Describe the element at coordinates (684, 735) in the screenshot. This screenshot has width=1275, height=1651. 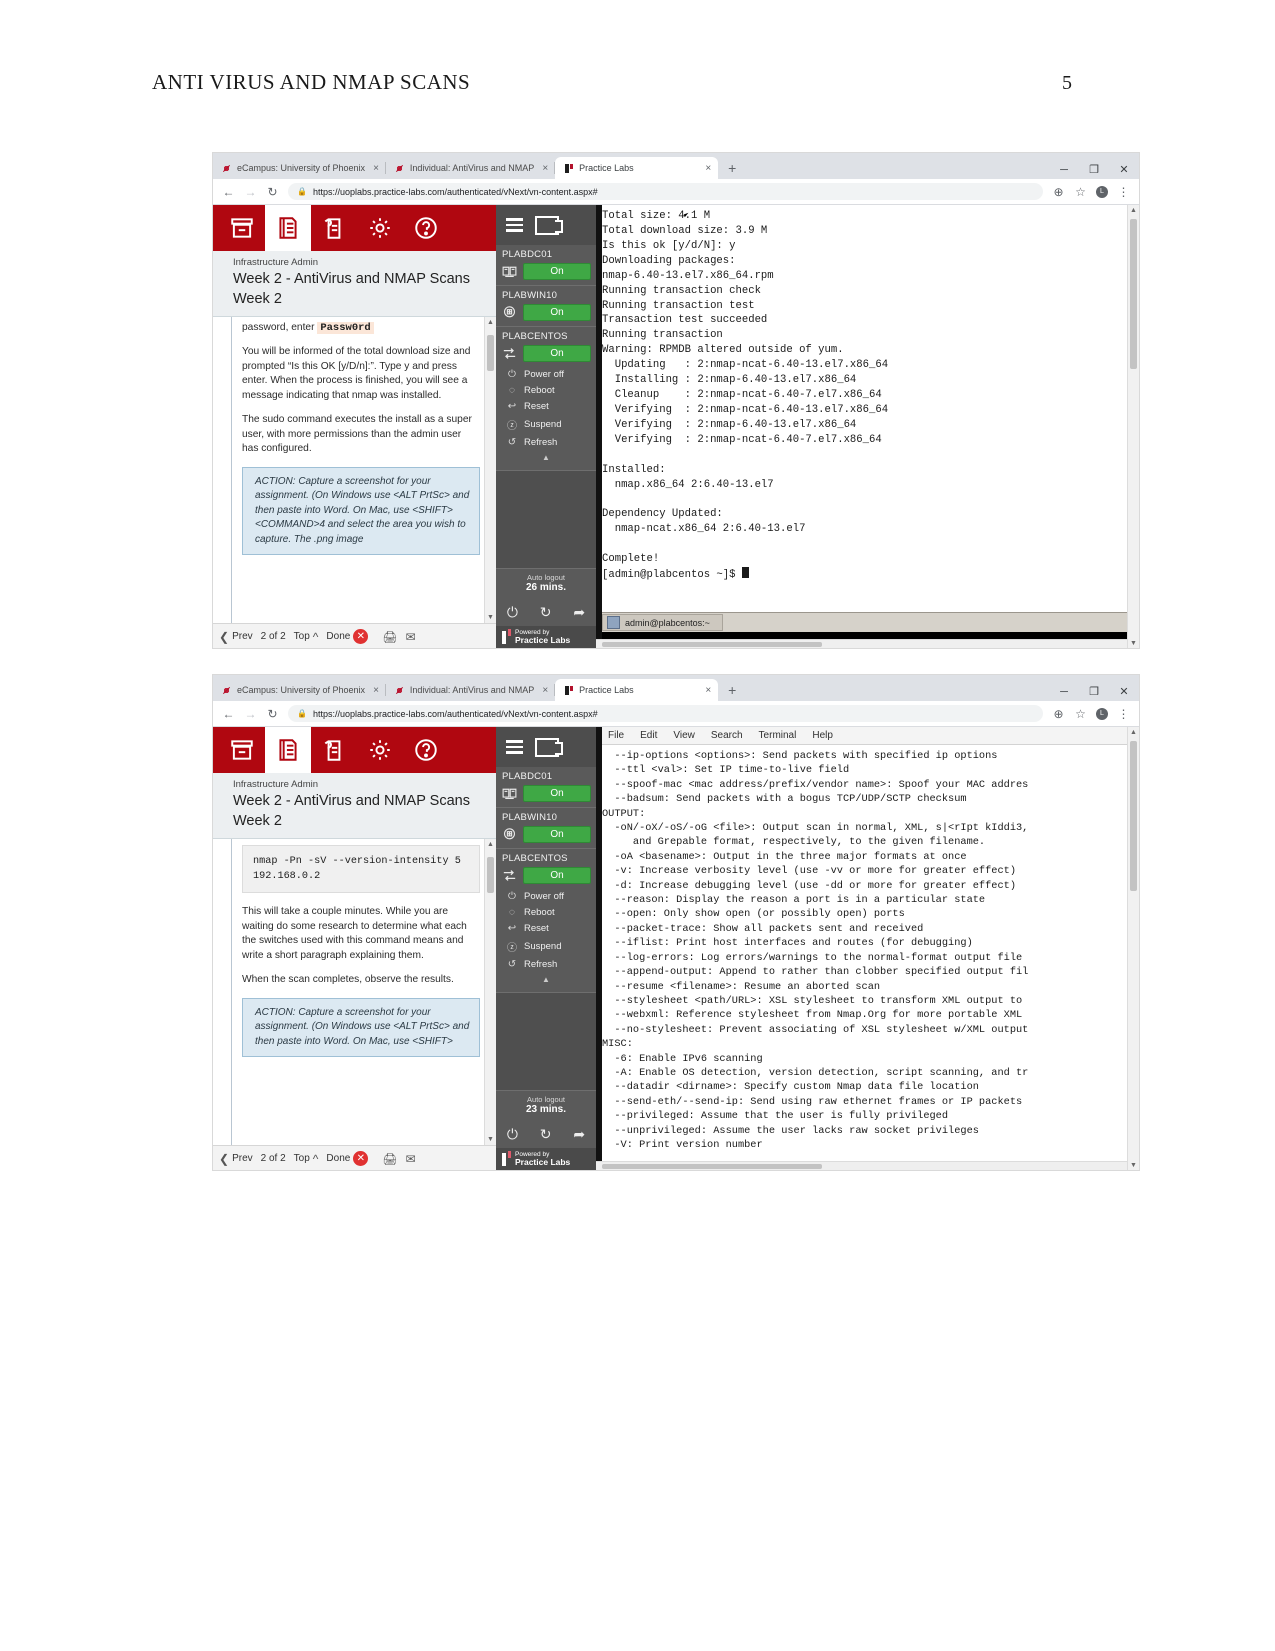
I see `menu-view: View` at that location.